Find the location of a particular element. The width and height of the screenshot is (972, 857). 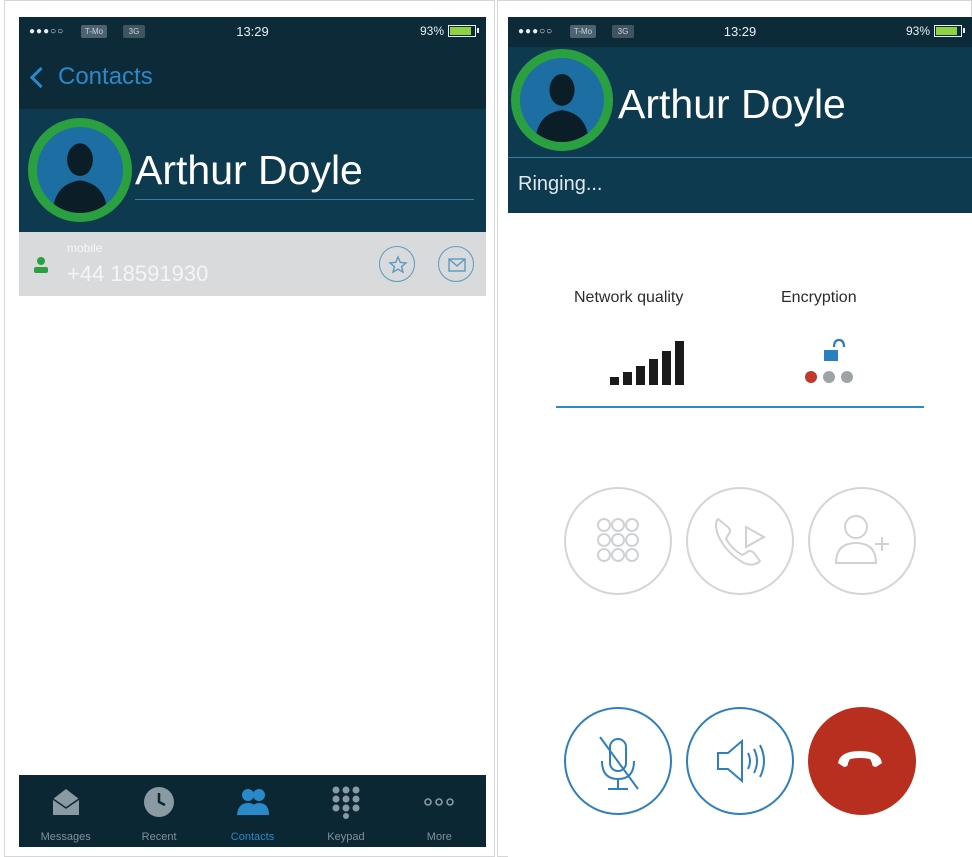

chevron-left-icon is located at coordinates (40, 77).